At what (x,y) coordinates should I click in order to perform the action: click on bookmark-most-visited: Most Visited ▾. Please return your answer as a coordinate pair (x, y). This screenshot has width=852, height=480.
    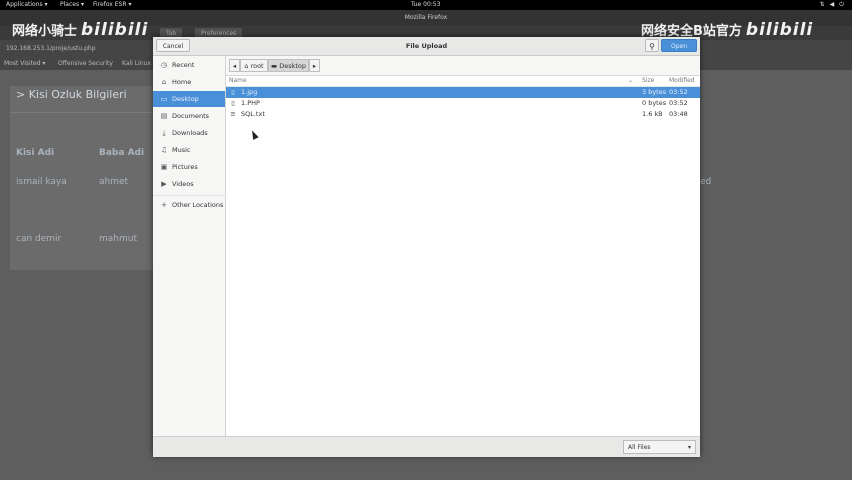
    Looking at the image, I should click on (24, 64).